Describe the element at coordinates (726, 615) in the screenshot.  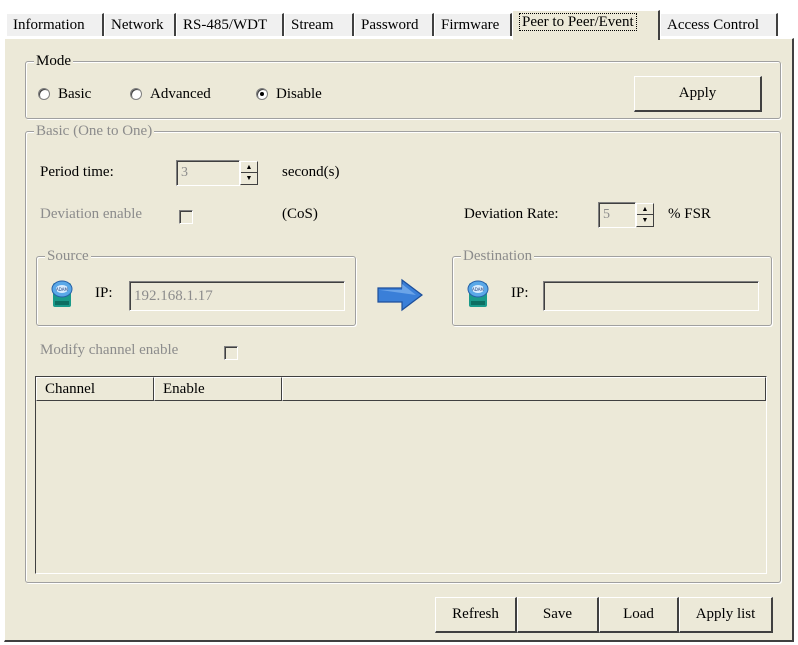
I see `apply-list-button: Apply list` at that location.